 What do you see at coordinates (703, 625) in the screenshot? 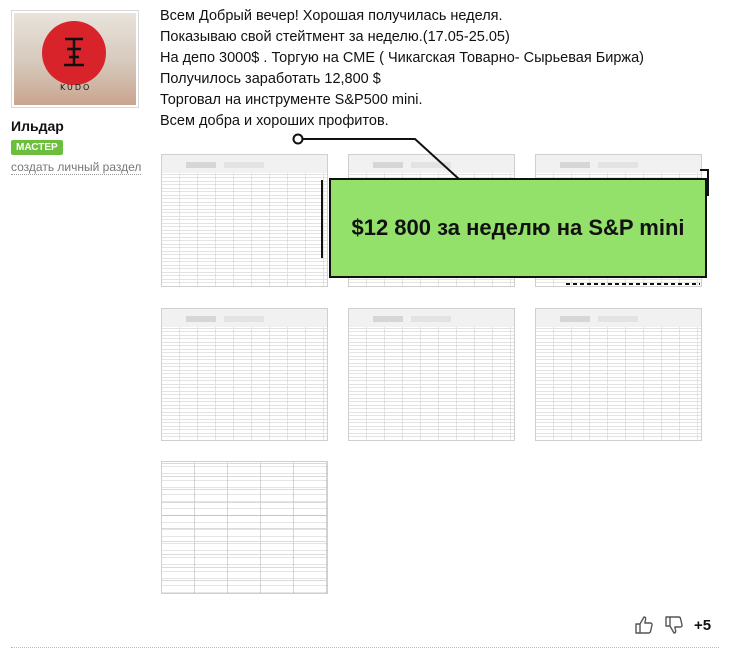
I see `vote-score: +5` at bounding box center [703, 625].